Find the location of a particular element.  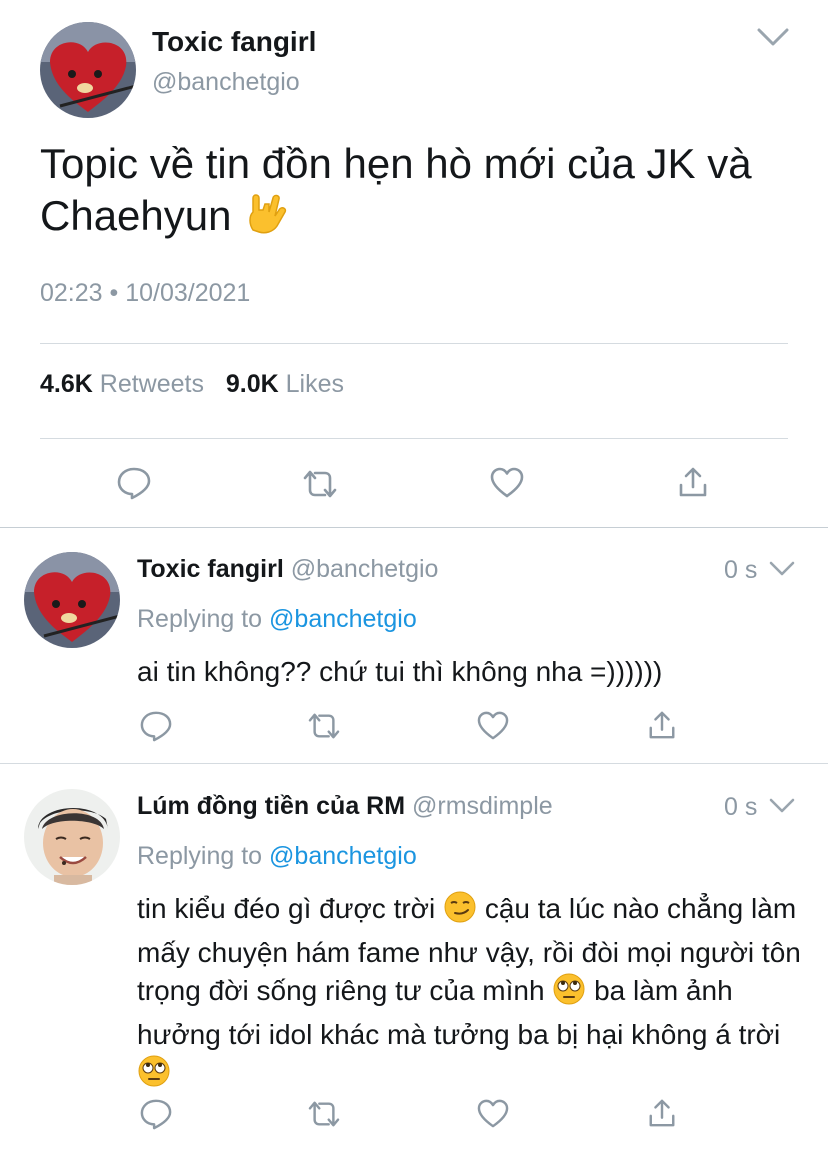

reply-text-part: tin kiểu đéo gì được trời is located at coordinates (286, 908).